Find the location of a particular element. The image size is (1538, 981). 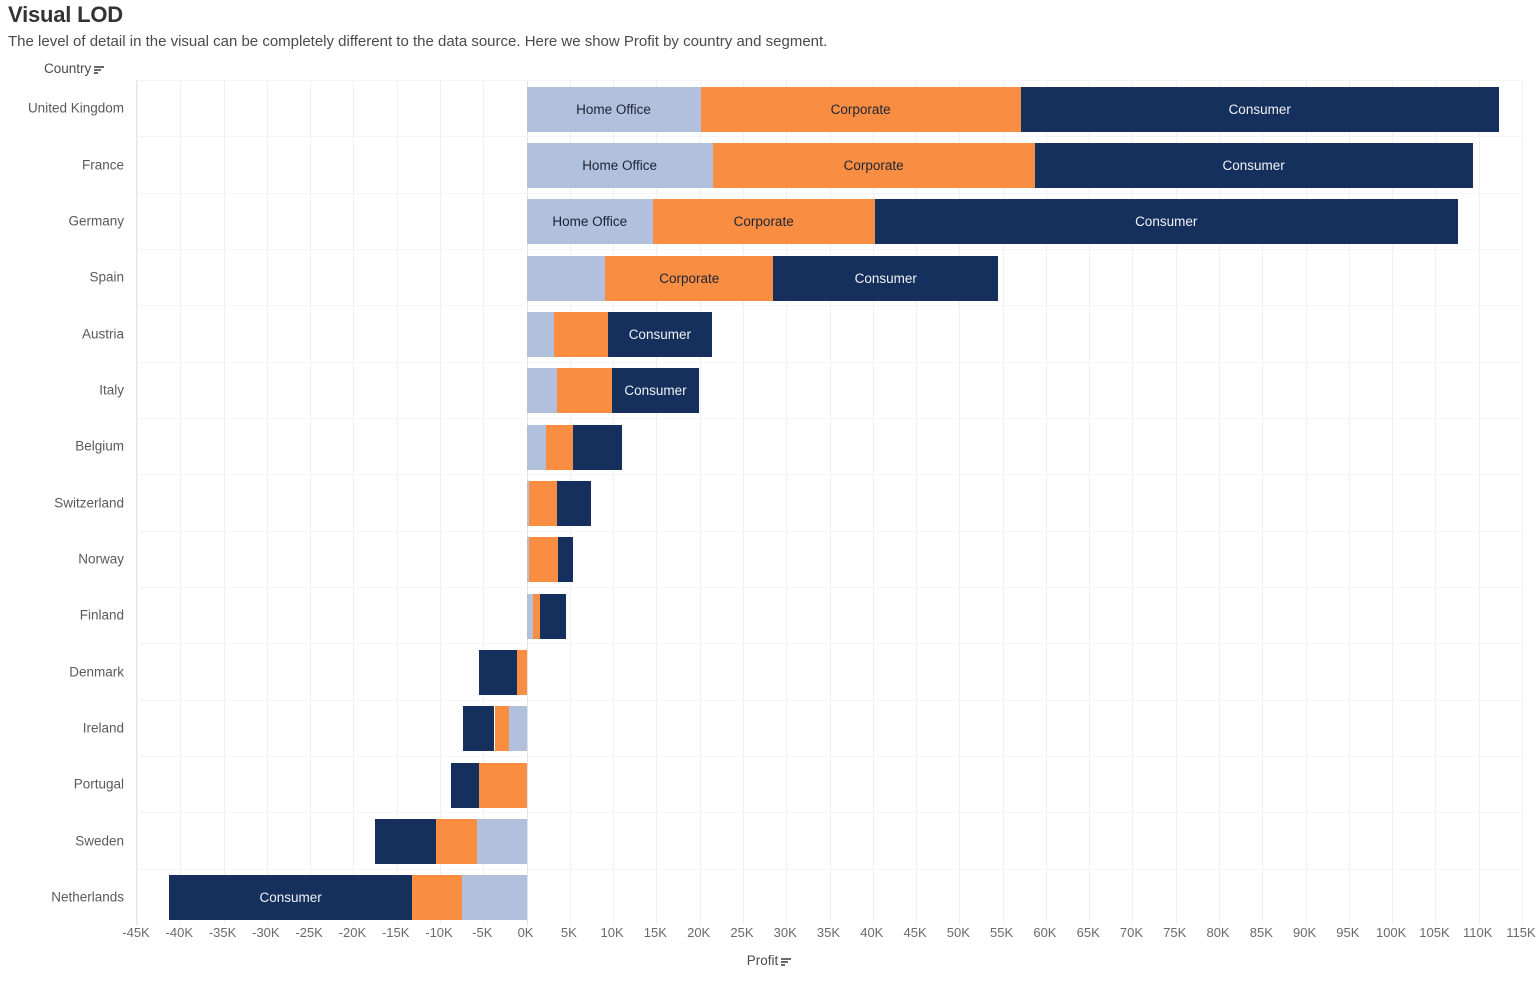

y-axis-label-norway: Norway is located at coordinates (101, 558).